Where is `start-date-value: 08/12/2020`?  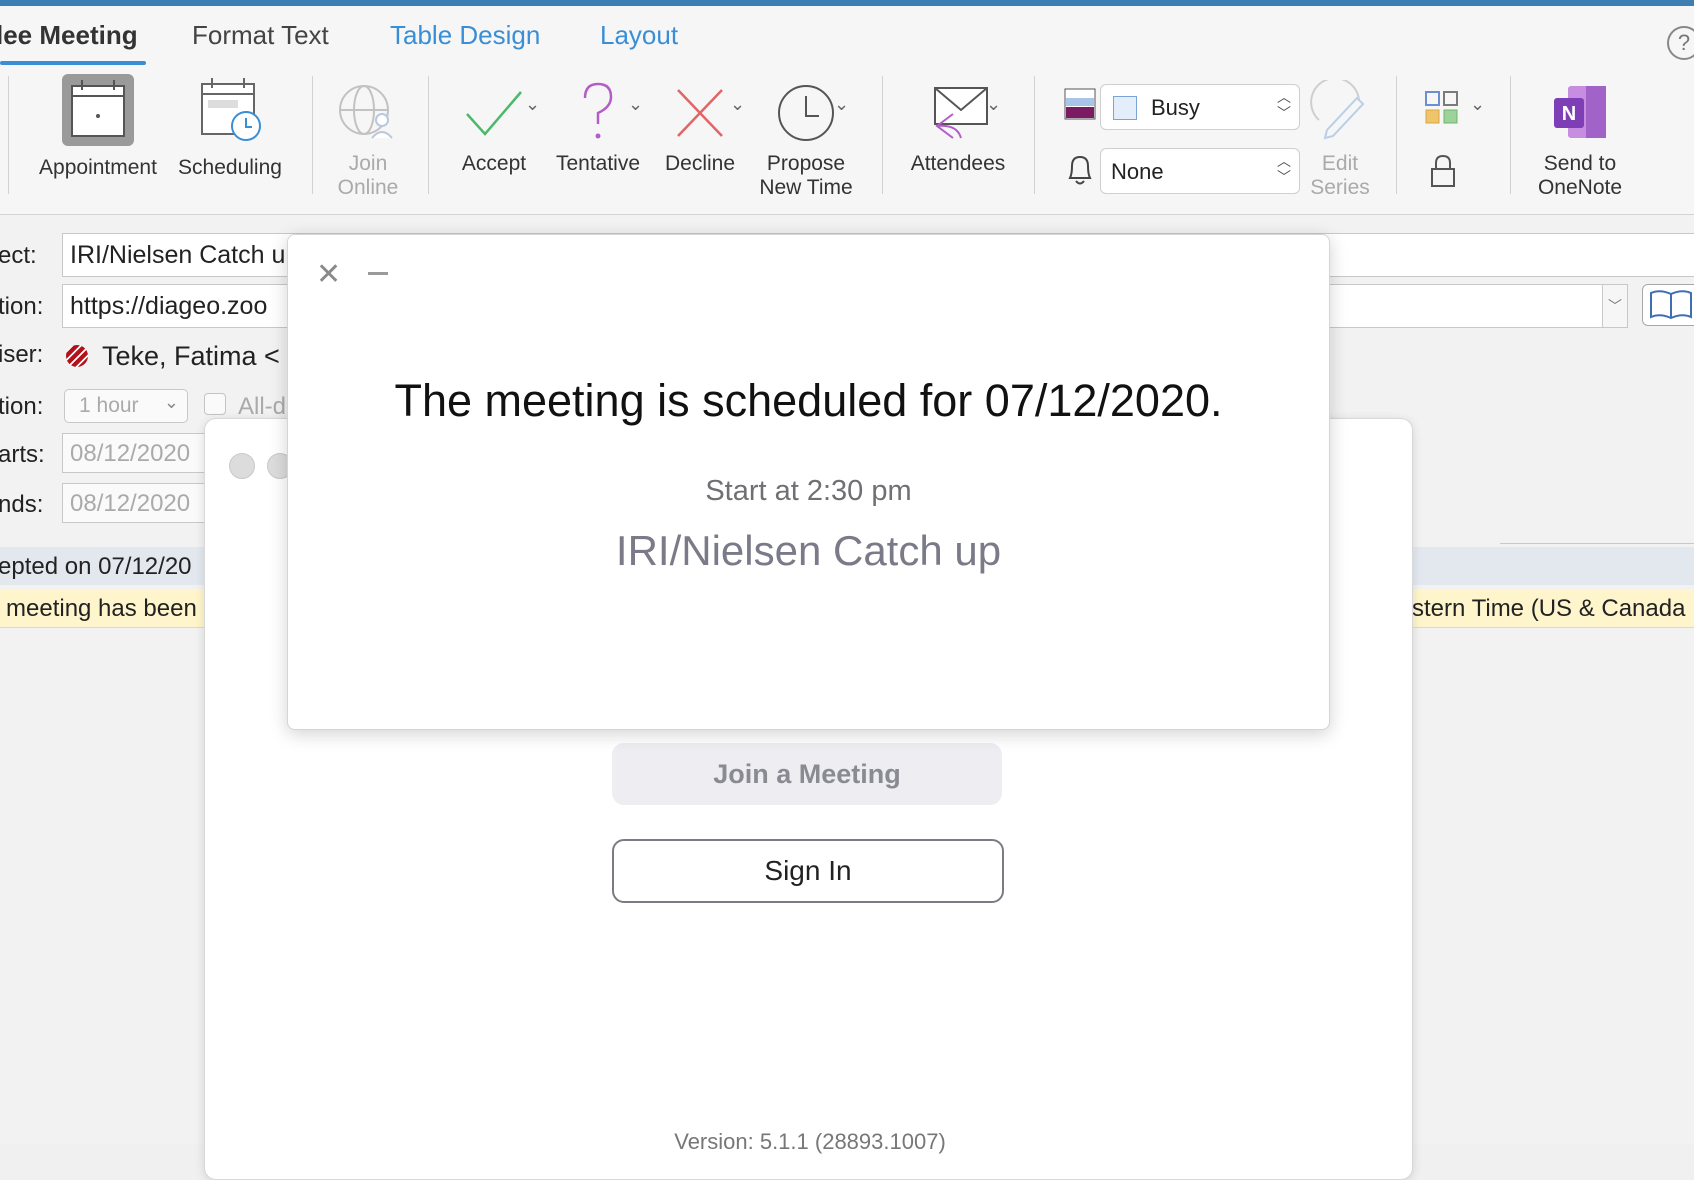
start-date-value: 08/12/2020 is located at coordinates (130, 453).